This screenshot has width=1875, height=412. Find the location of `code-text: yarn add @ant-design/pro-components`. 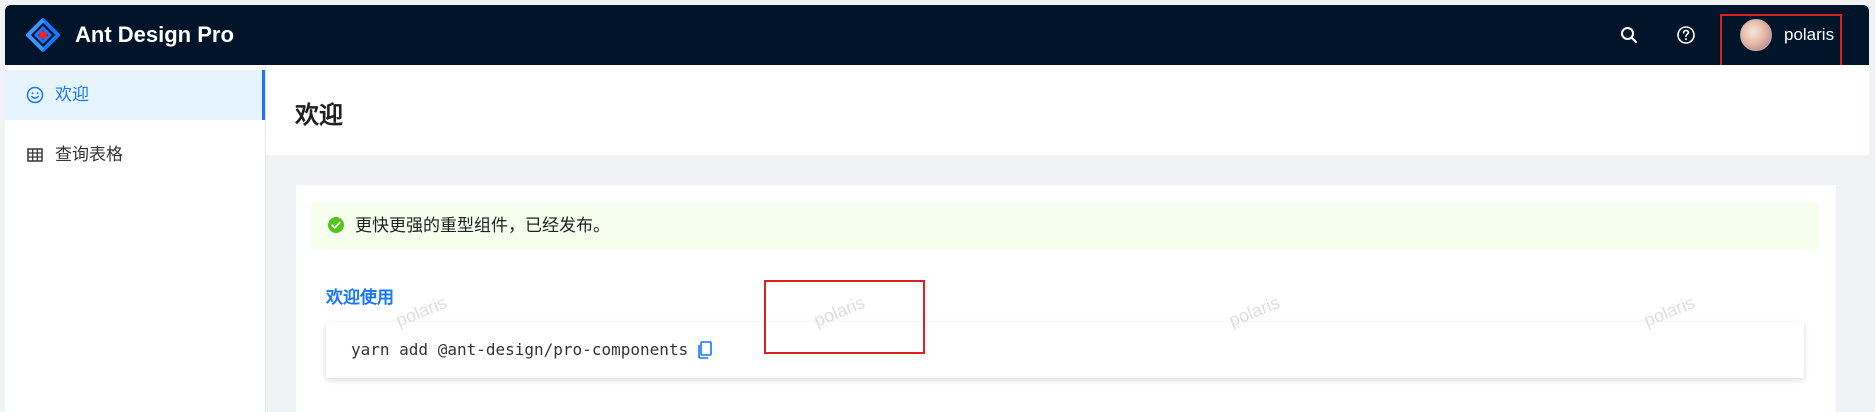

code-text: yarn add @ant-design/pro-components is located at coordinates (519, 350).